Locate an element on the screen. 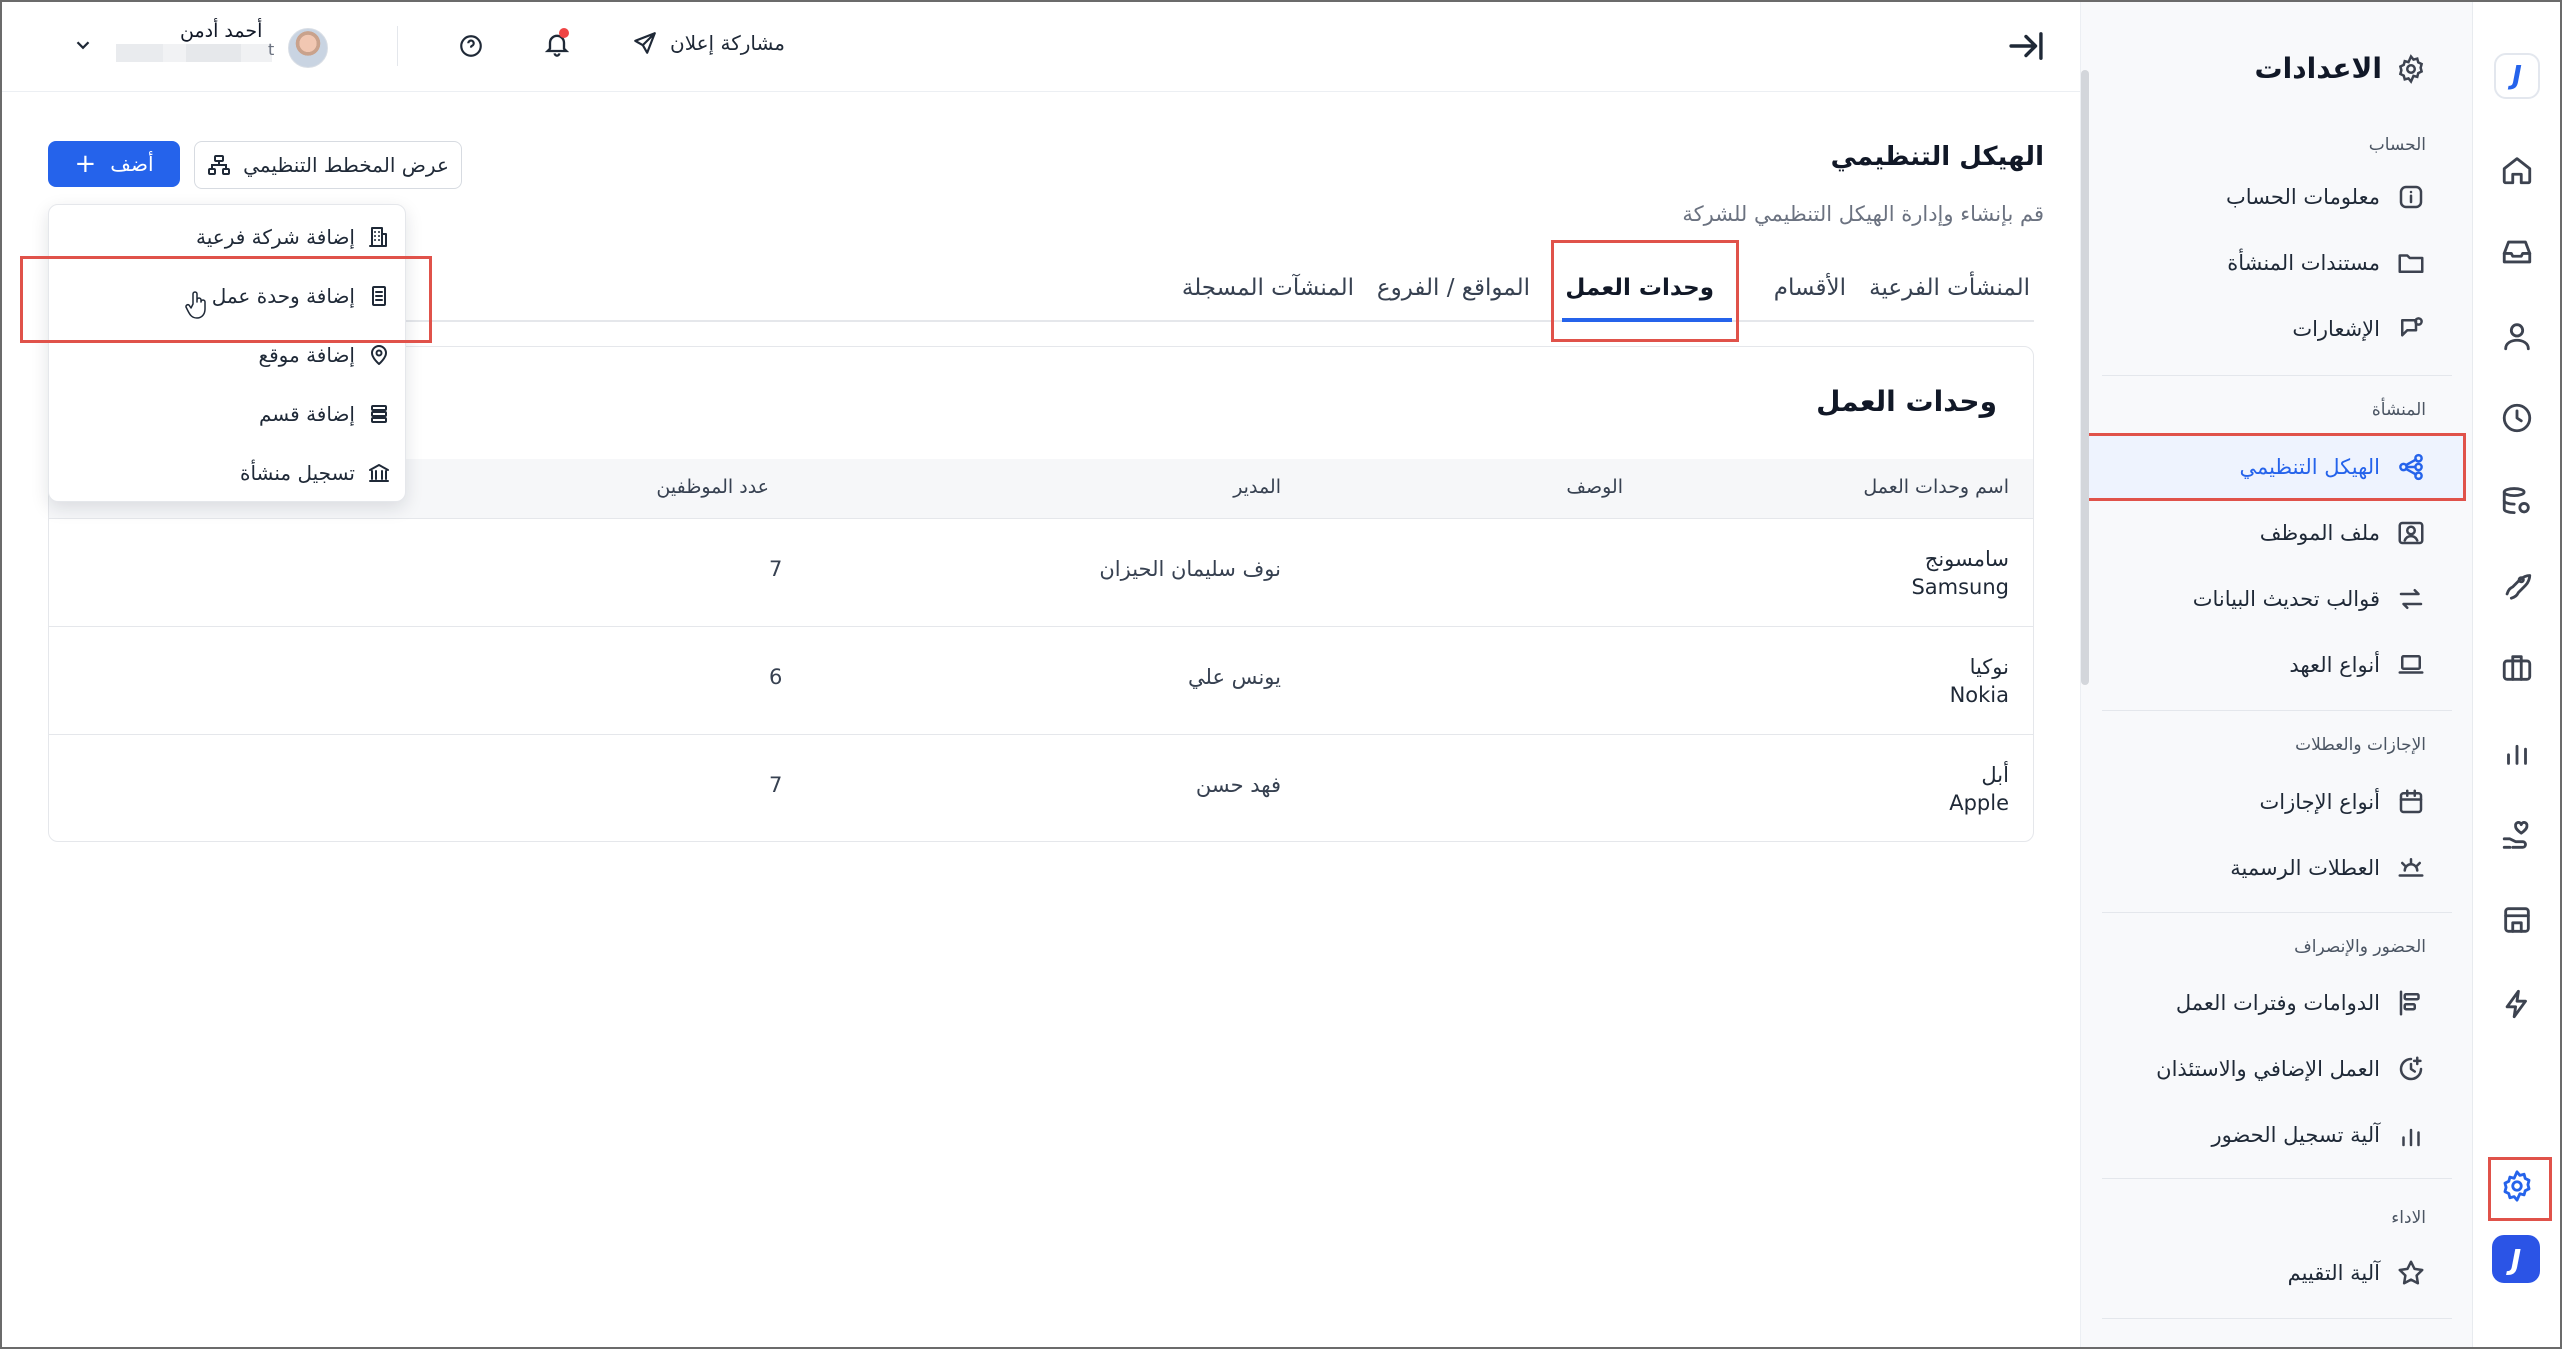  sidebar-item-label: معلومات الحساب is located at coordinates (2303, 197).